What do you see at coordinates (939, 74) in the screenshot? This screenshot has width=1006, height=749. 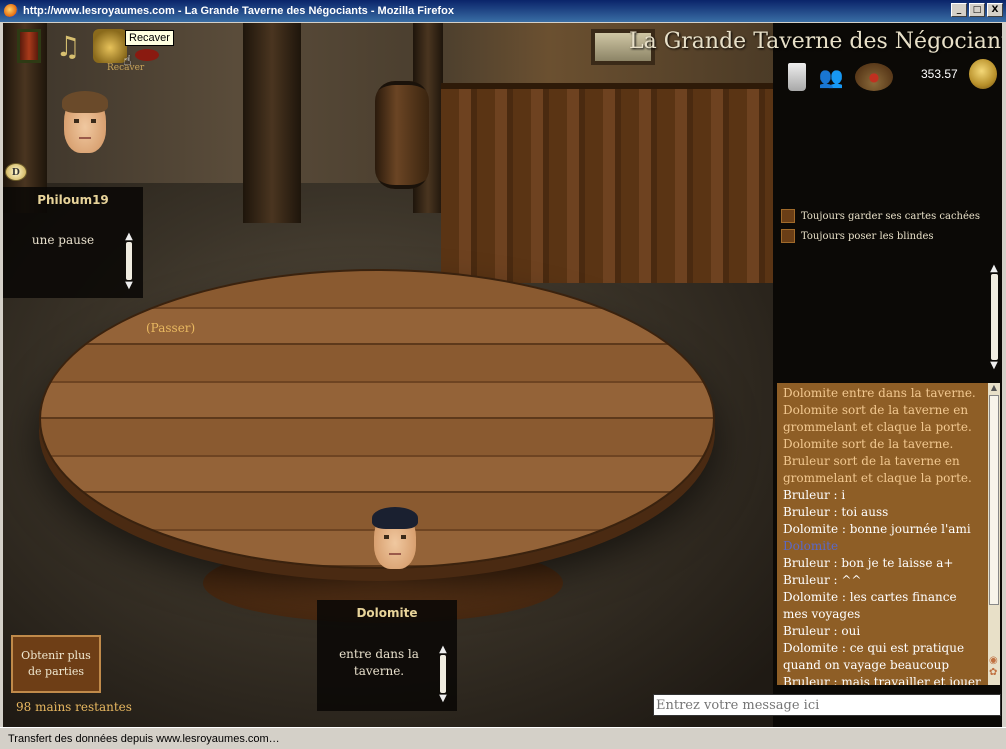 I see `balance-amount: 353.57` at bounding box center [939, 74].